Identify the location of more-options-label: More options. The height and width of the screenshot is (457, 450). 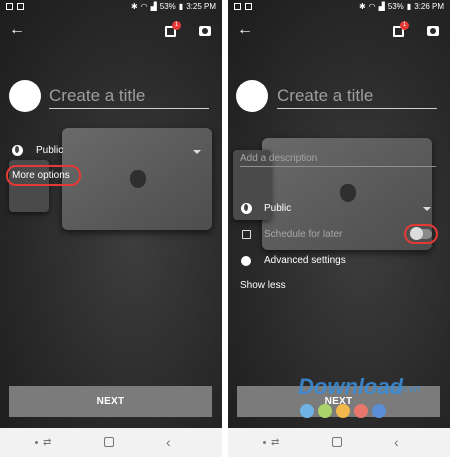
(41, 175).